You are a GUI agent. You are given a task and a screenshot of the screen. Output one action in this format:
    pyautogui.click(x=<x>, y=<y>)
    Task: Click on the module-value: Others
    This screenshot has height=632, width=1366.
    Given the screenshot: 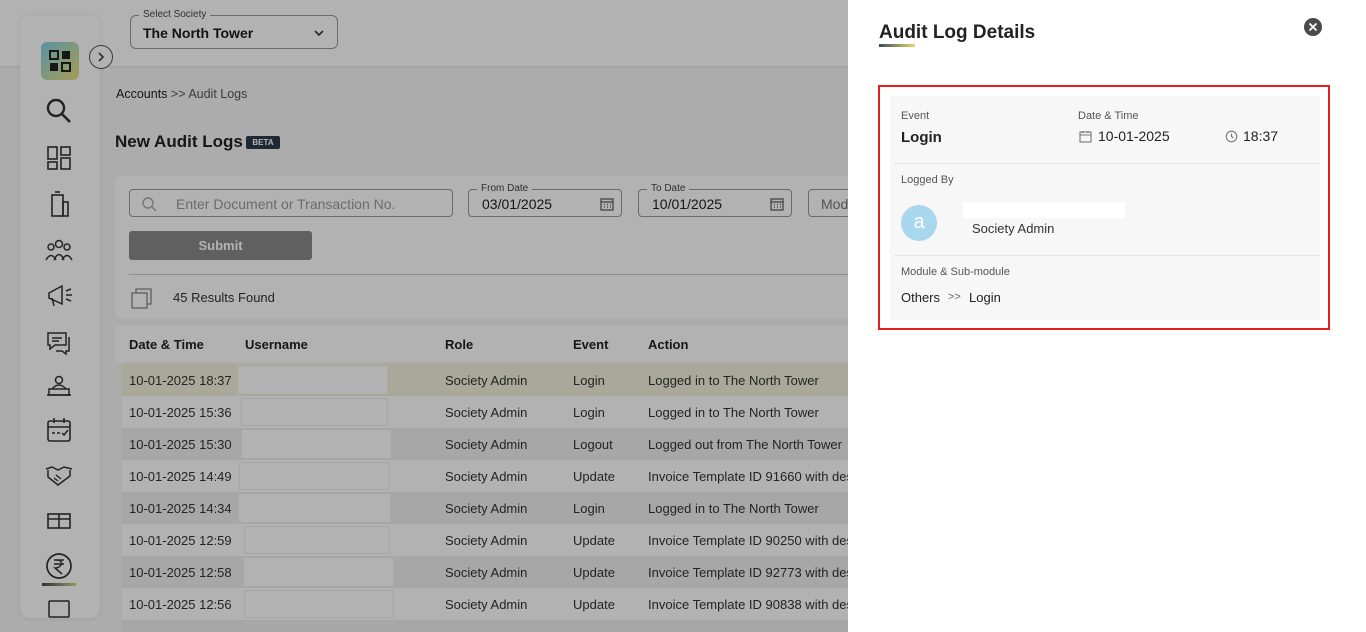 What is the action you would take?
    pyautogui.click(x=921, y=297)
    